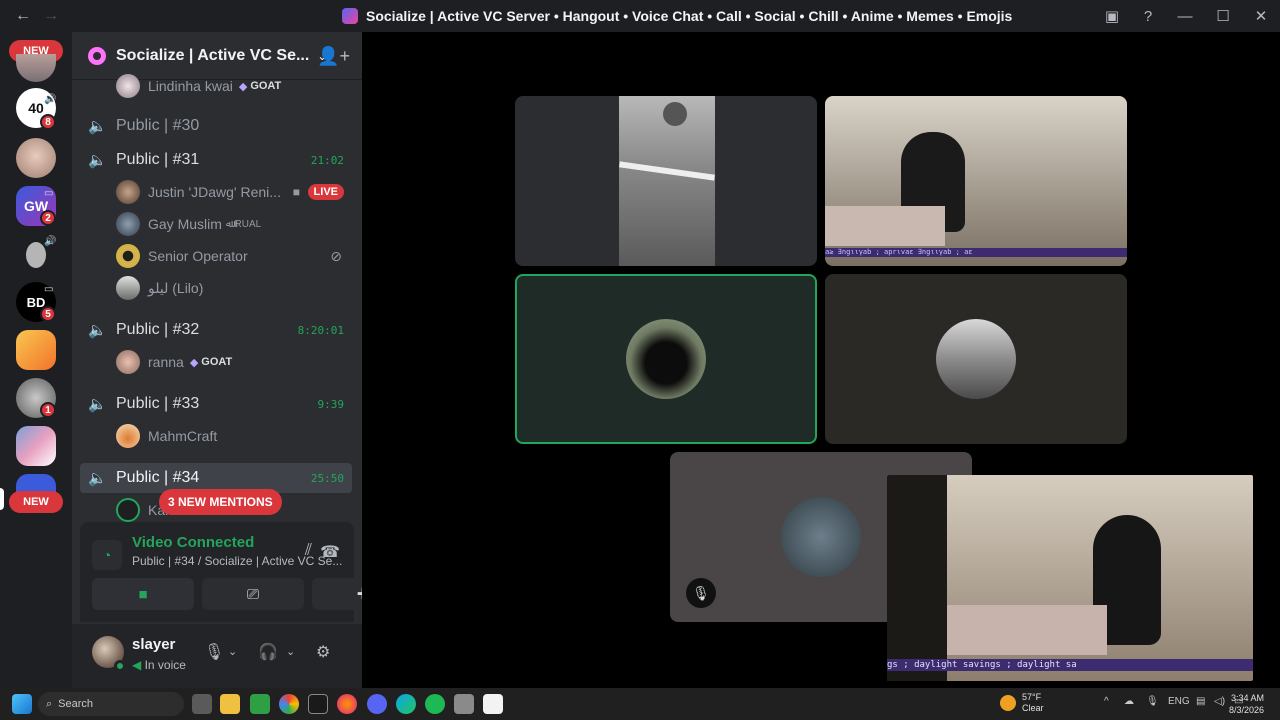 This screenshot has height=720, width=1280. I want to click on audio-options-chevron-icon: ⌄, so click(290, 651).